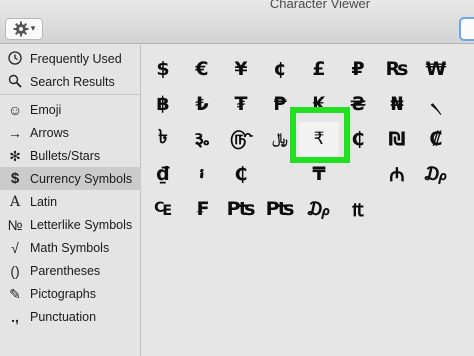 Image resolution: width=474 pixels, height=356 pixels. I want to click on clock-icon, so click(15, 58).